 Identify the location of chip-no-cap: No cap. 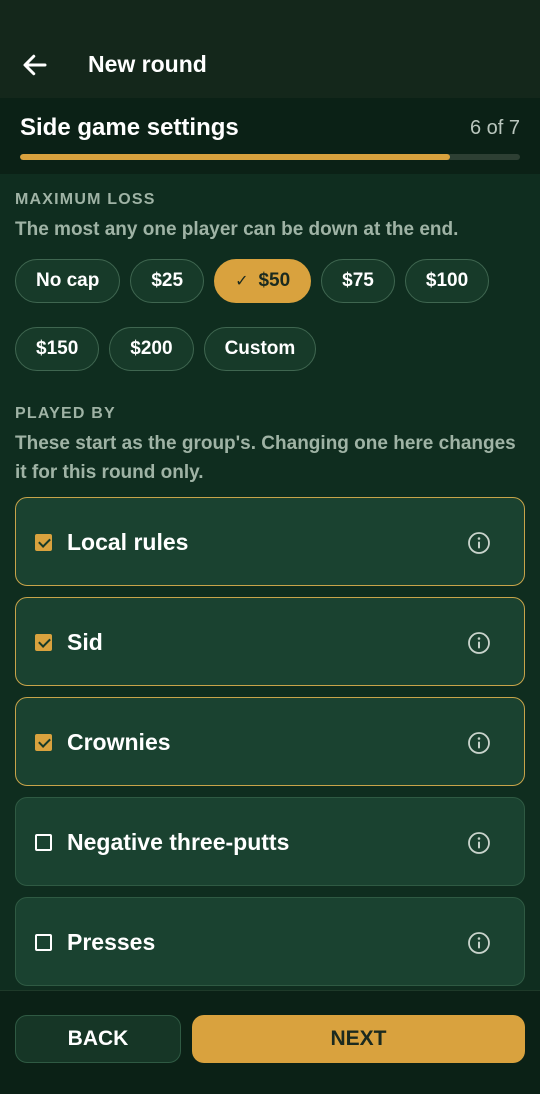
(68, 281).